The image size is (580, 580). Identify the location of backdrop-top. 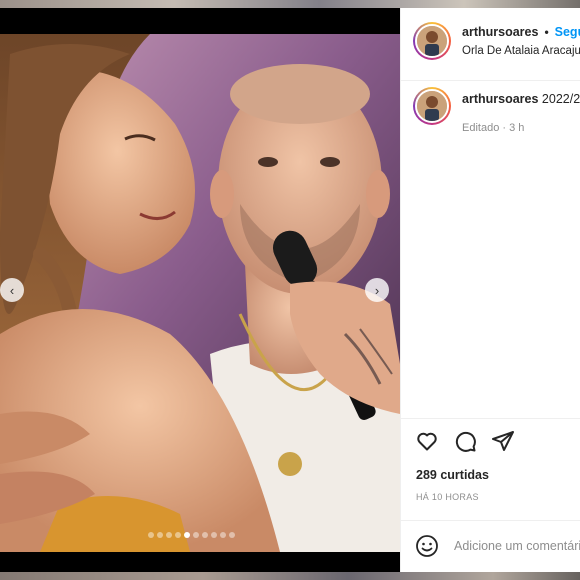
(290, 4).